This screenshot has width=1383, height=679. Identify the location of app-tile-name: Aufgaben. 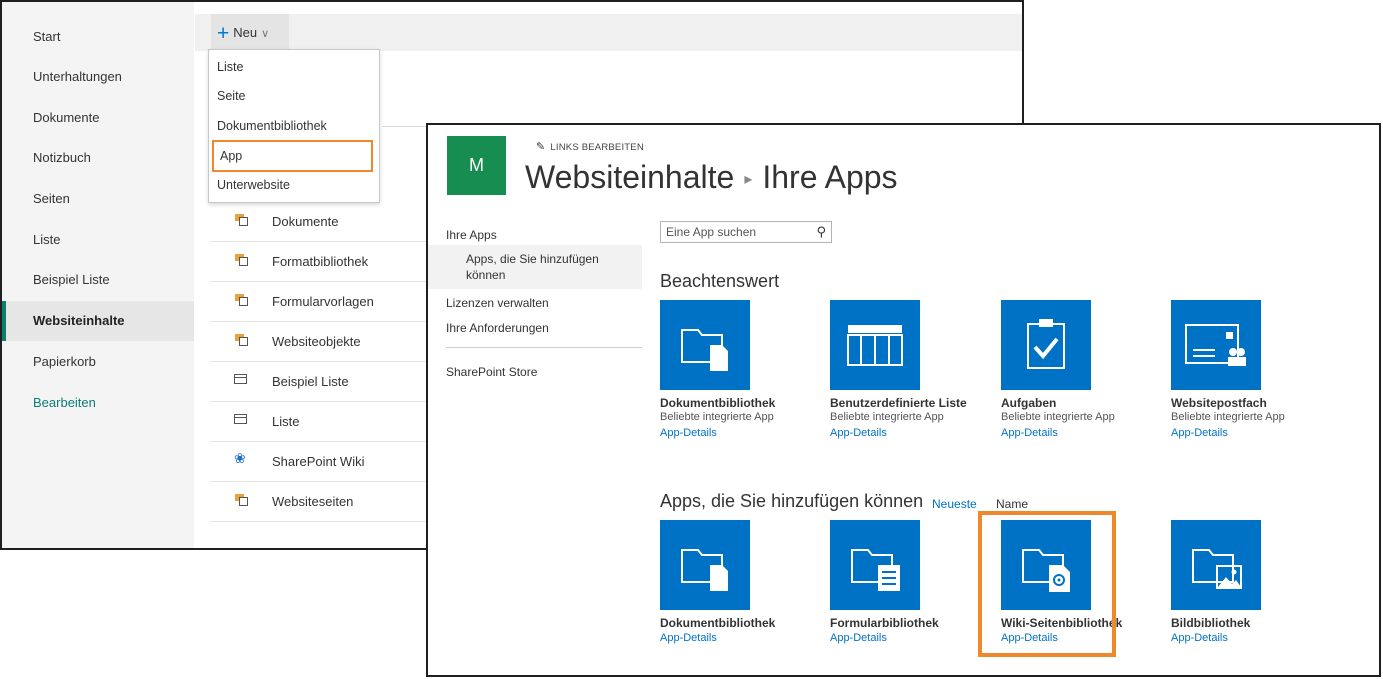
(1028, 403).